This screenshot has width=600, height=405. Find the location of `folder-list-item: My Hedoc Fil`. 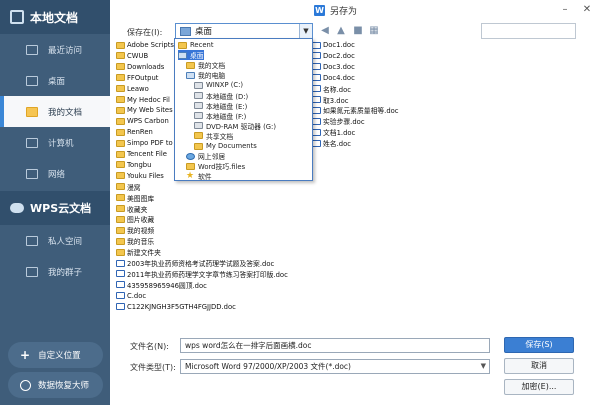

folder-list-item: My Hedoc Fil is located at coordinates (143, 100).